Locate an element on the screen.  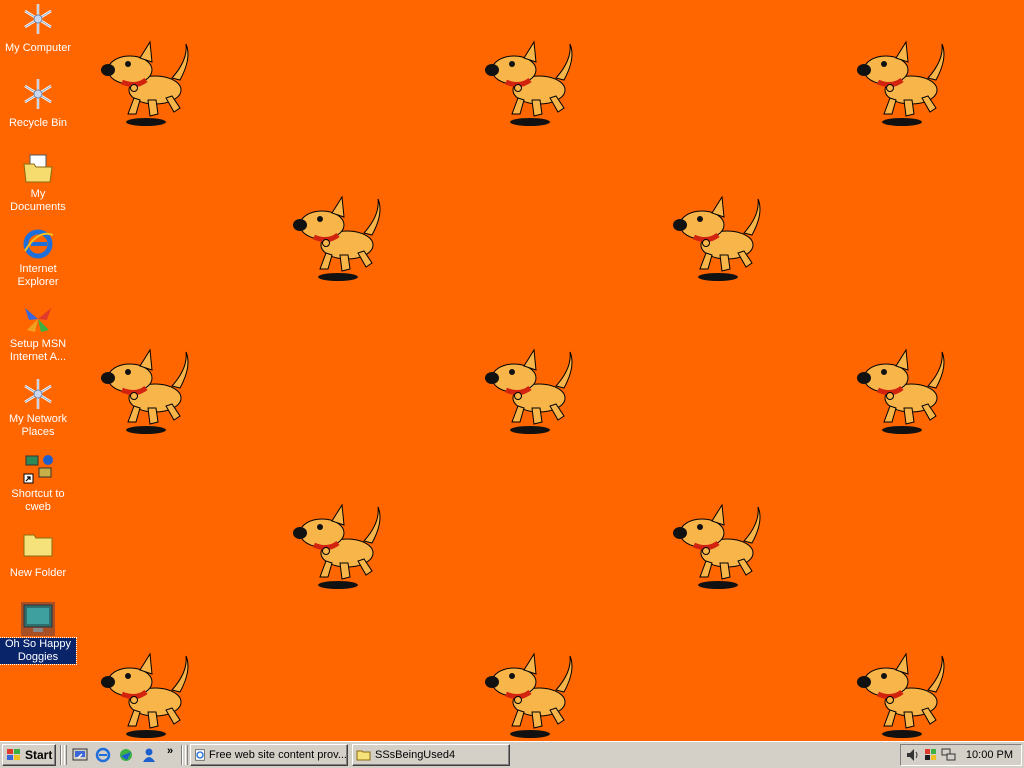
desktop-icon-label: My Network Places is located at coordinates (38, 425).